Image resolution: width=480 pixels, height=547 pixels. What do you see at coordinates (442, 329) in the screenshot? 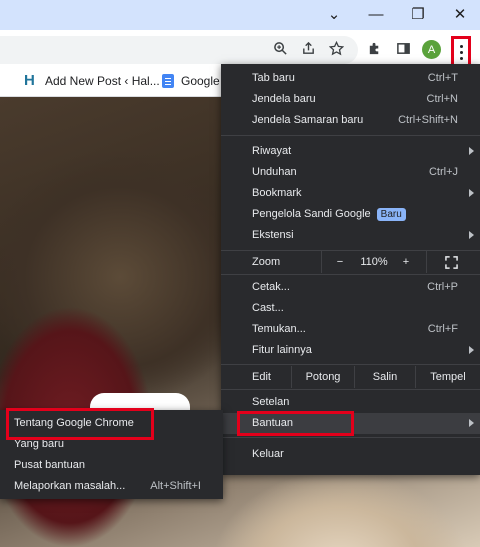
I see `menu-item-shortcut: Ctrl+F` at bounding box center [442, 329].